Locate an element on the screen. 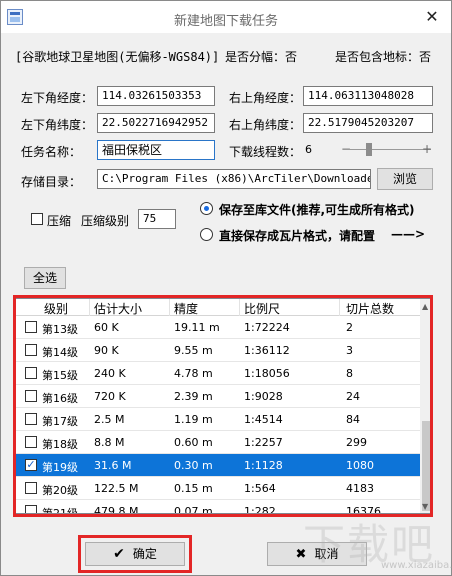 This screenshot has height=576, width=452. task-name-input: 福田保税区 is located at coordinates (156, 150).